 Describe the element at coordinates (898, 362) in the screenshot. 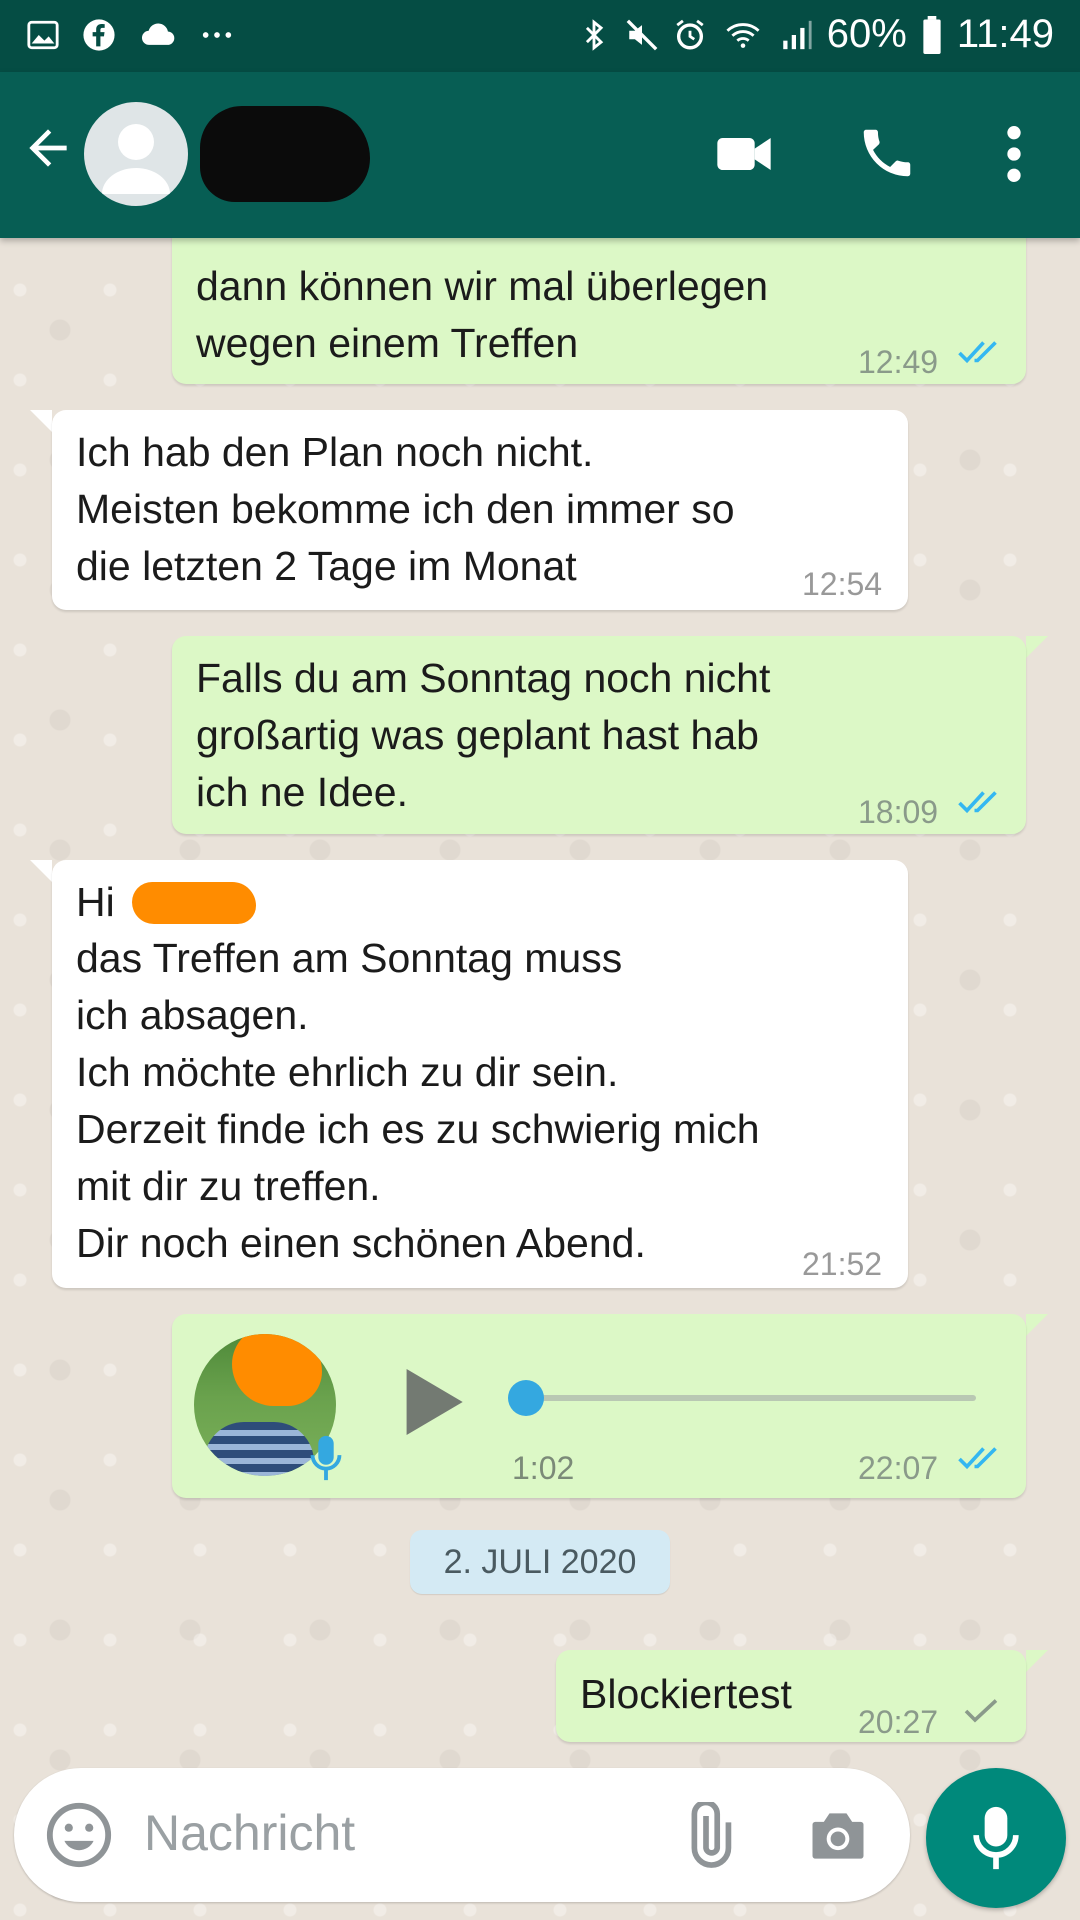

I see `message-time: 12:49` at that location.